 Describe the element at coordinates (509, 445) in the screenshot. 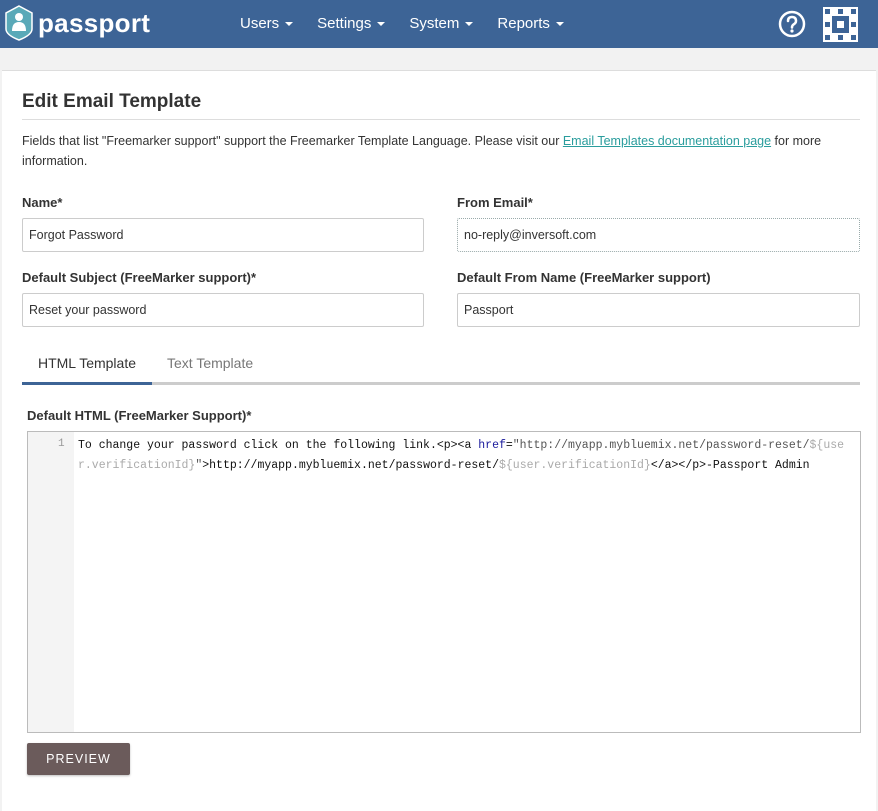

I see `code-token: =` at that location.